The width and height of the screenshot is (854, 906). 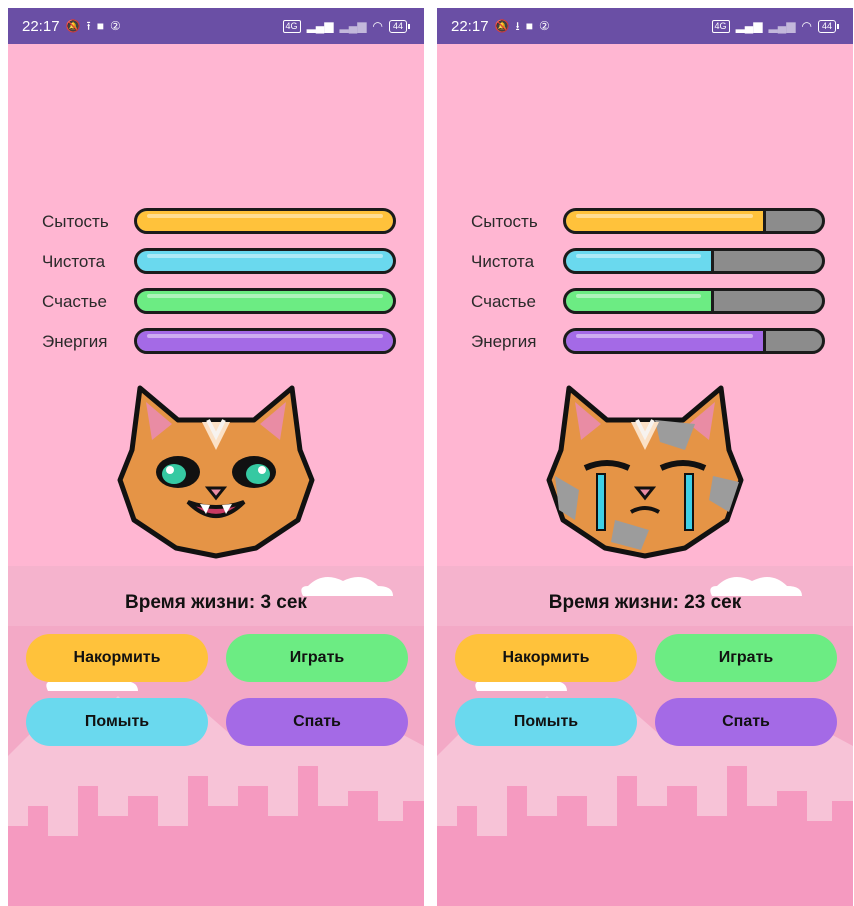 What do you see at coordinates (216, 26) in the screenshot?
I see `status-bar: 22:17 🔕 ⭱ ■ ② 4G ▂▄▆ ▂▄▆ ◠ 44` at bounding box center [216, 26].